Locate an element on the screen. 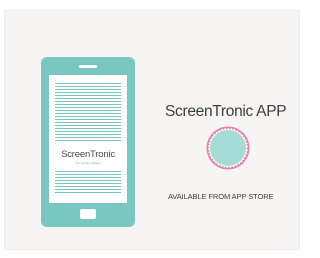 The width and height of the screenshot is (320, 258). screen-lines-top is located at coordinates (88, 113).